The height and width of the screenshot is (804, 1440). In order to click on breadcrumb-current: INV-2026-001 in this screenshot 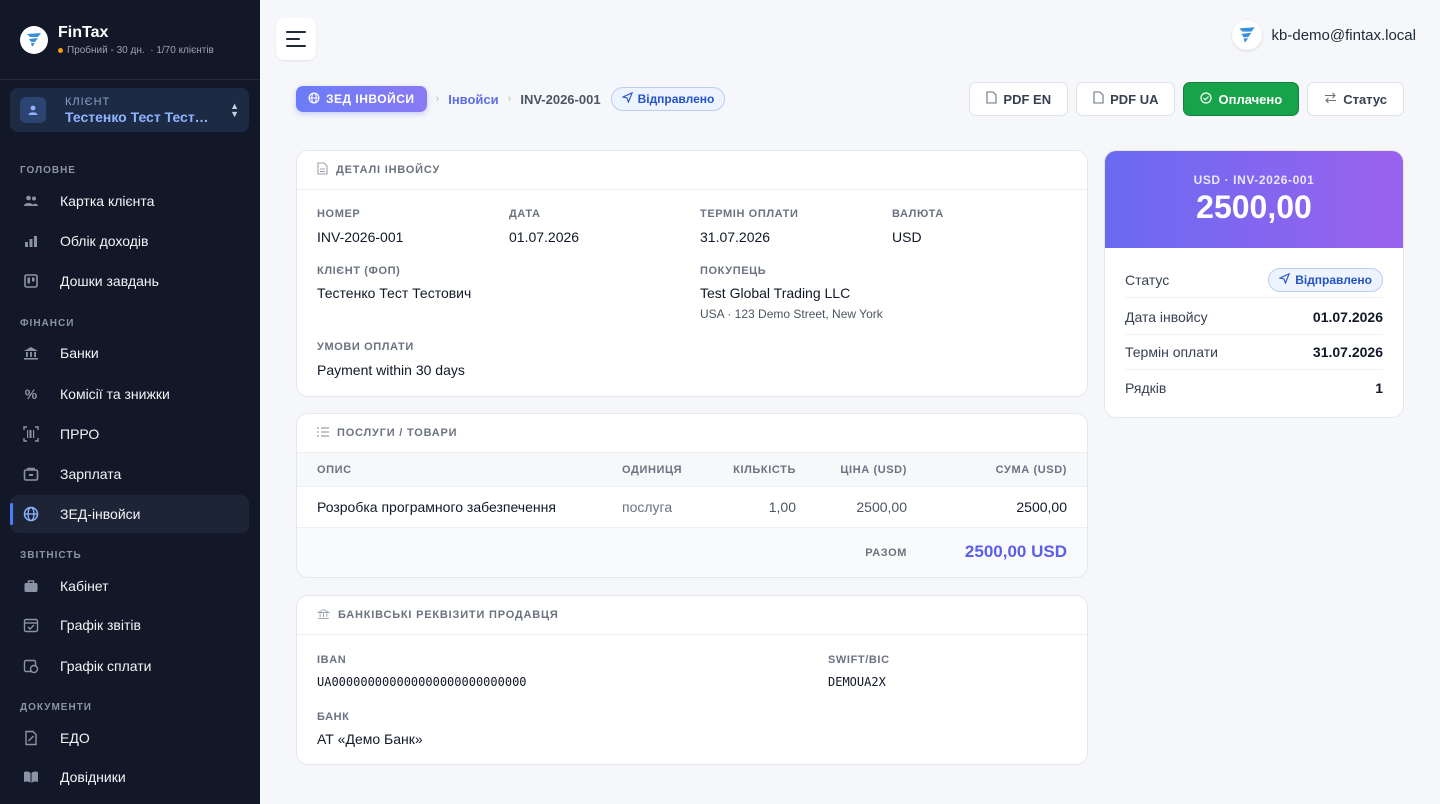, I will do `click(560, 99)`.